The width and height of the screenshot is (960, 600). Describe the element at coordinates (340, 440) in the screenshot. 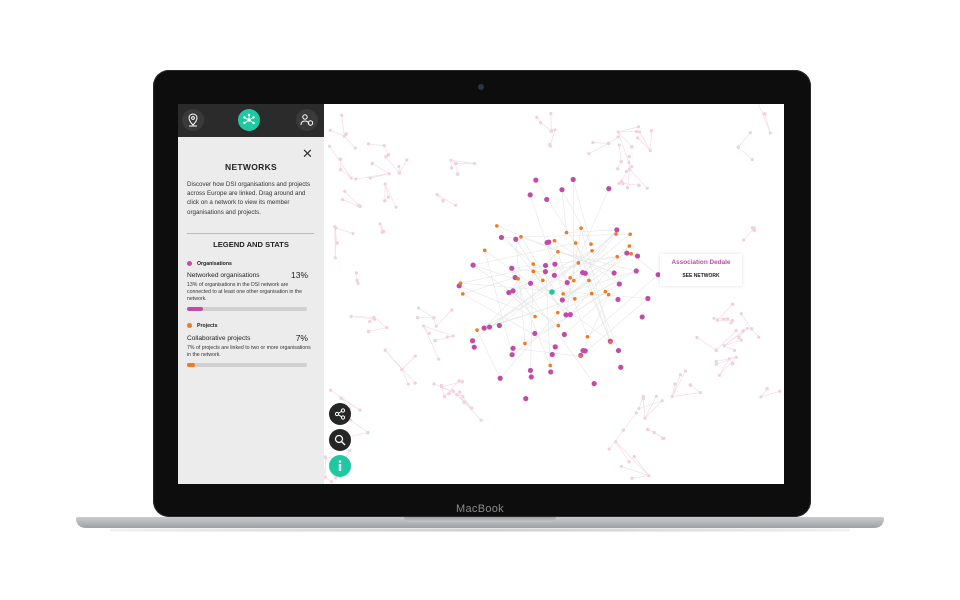

I see `search-button` at that location.